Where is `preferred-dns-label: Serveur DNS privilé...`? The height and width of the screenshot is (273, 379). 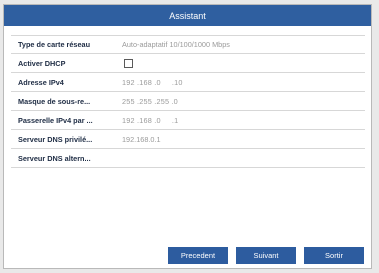 preferred-dns-label: Serveur DNS privilé... is located at coordinates (55, 139).